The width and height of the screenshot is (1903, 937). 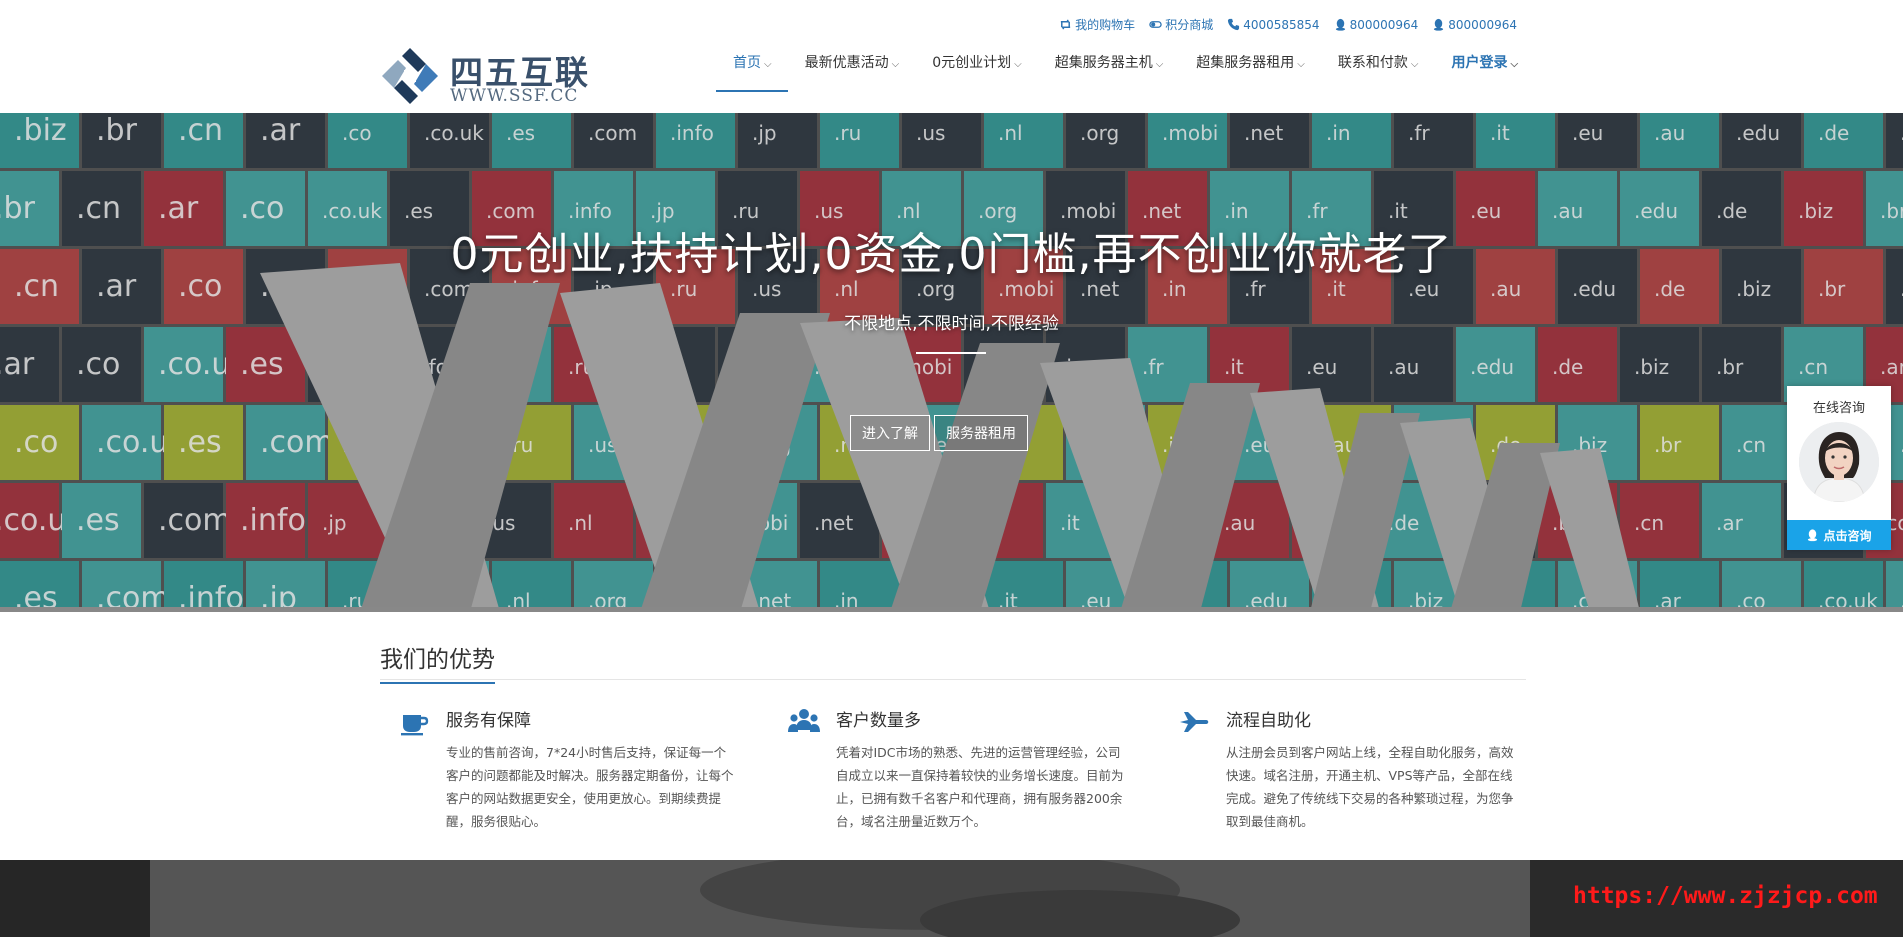 I want to click on qq-link-2: 800000964, so click(x=1474, y=24).